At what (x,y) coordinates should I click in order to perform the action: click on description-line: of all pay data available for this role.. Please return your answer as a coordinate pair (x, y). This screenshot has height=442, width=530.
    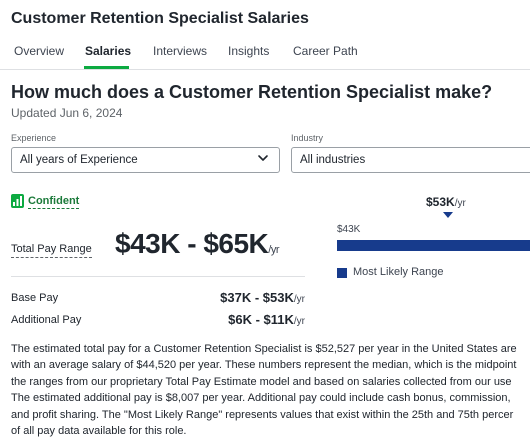
    Looking at the image, I should click on (99, 431).